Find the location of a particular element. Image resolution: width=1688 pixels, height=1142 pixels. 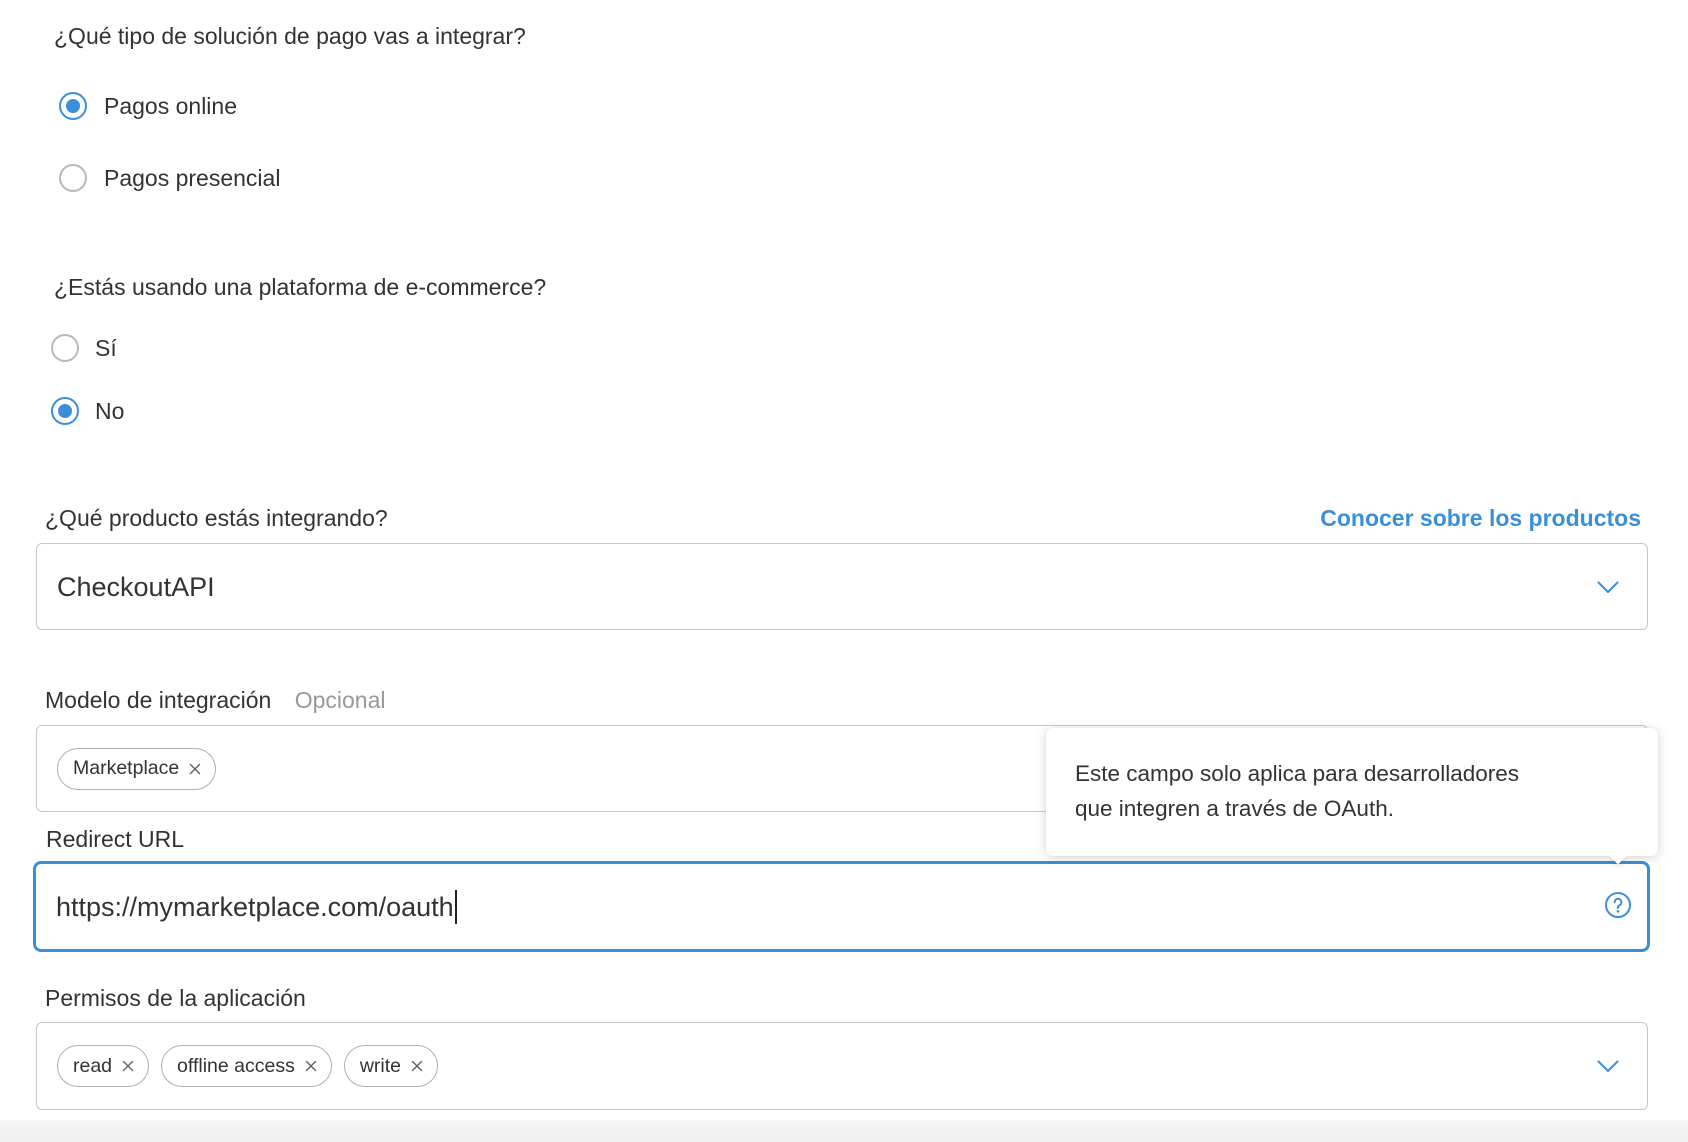

integration-model-label-row: Modelo de integración Opcional is located at coordinates (215, 700).